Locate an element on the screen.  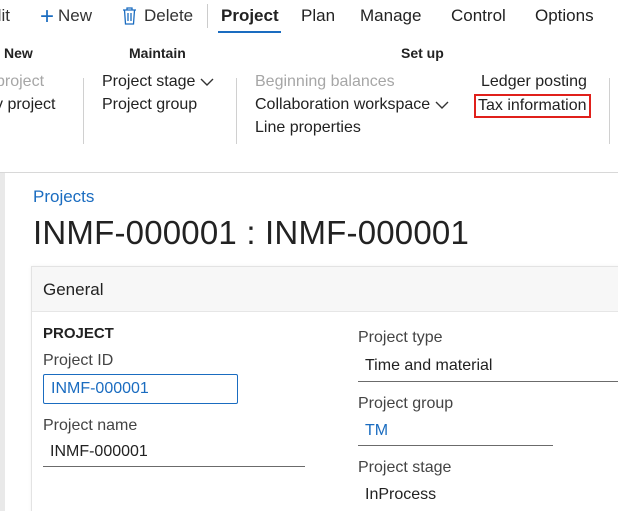
beginning-balances-item: Beginning balances is located at coordinates (325, 82).